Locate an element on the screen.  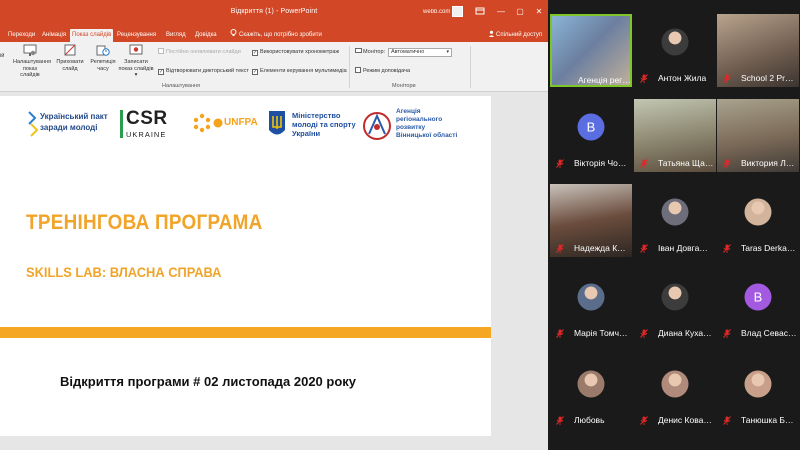
csr-logo-text: CSR is located at coordinates (147, 118).